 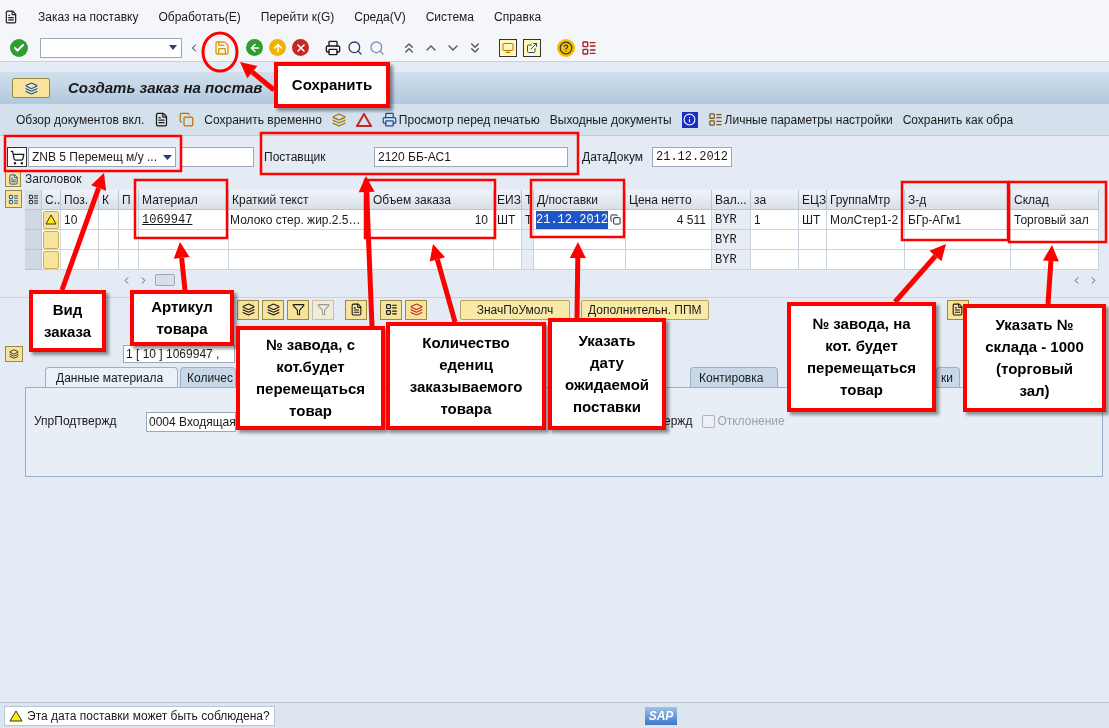 What do you see at coordinates (958, 119) in the screenshot?
I see `toolbar-button: Сохранить как обра` at bounding box center [958, 119].